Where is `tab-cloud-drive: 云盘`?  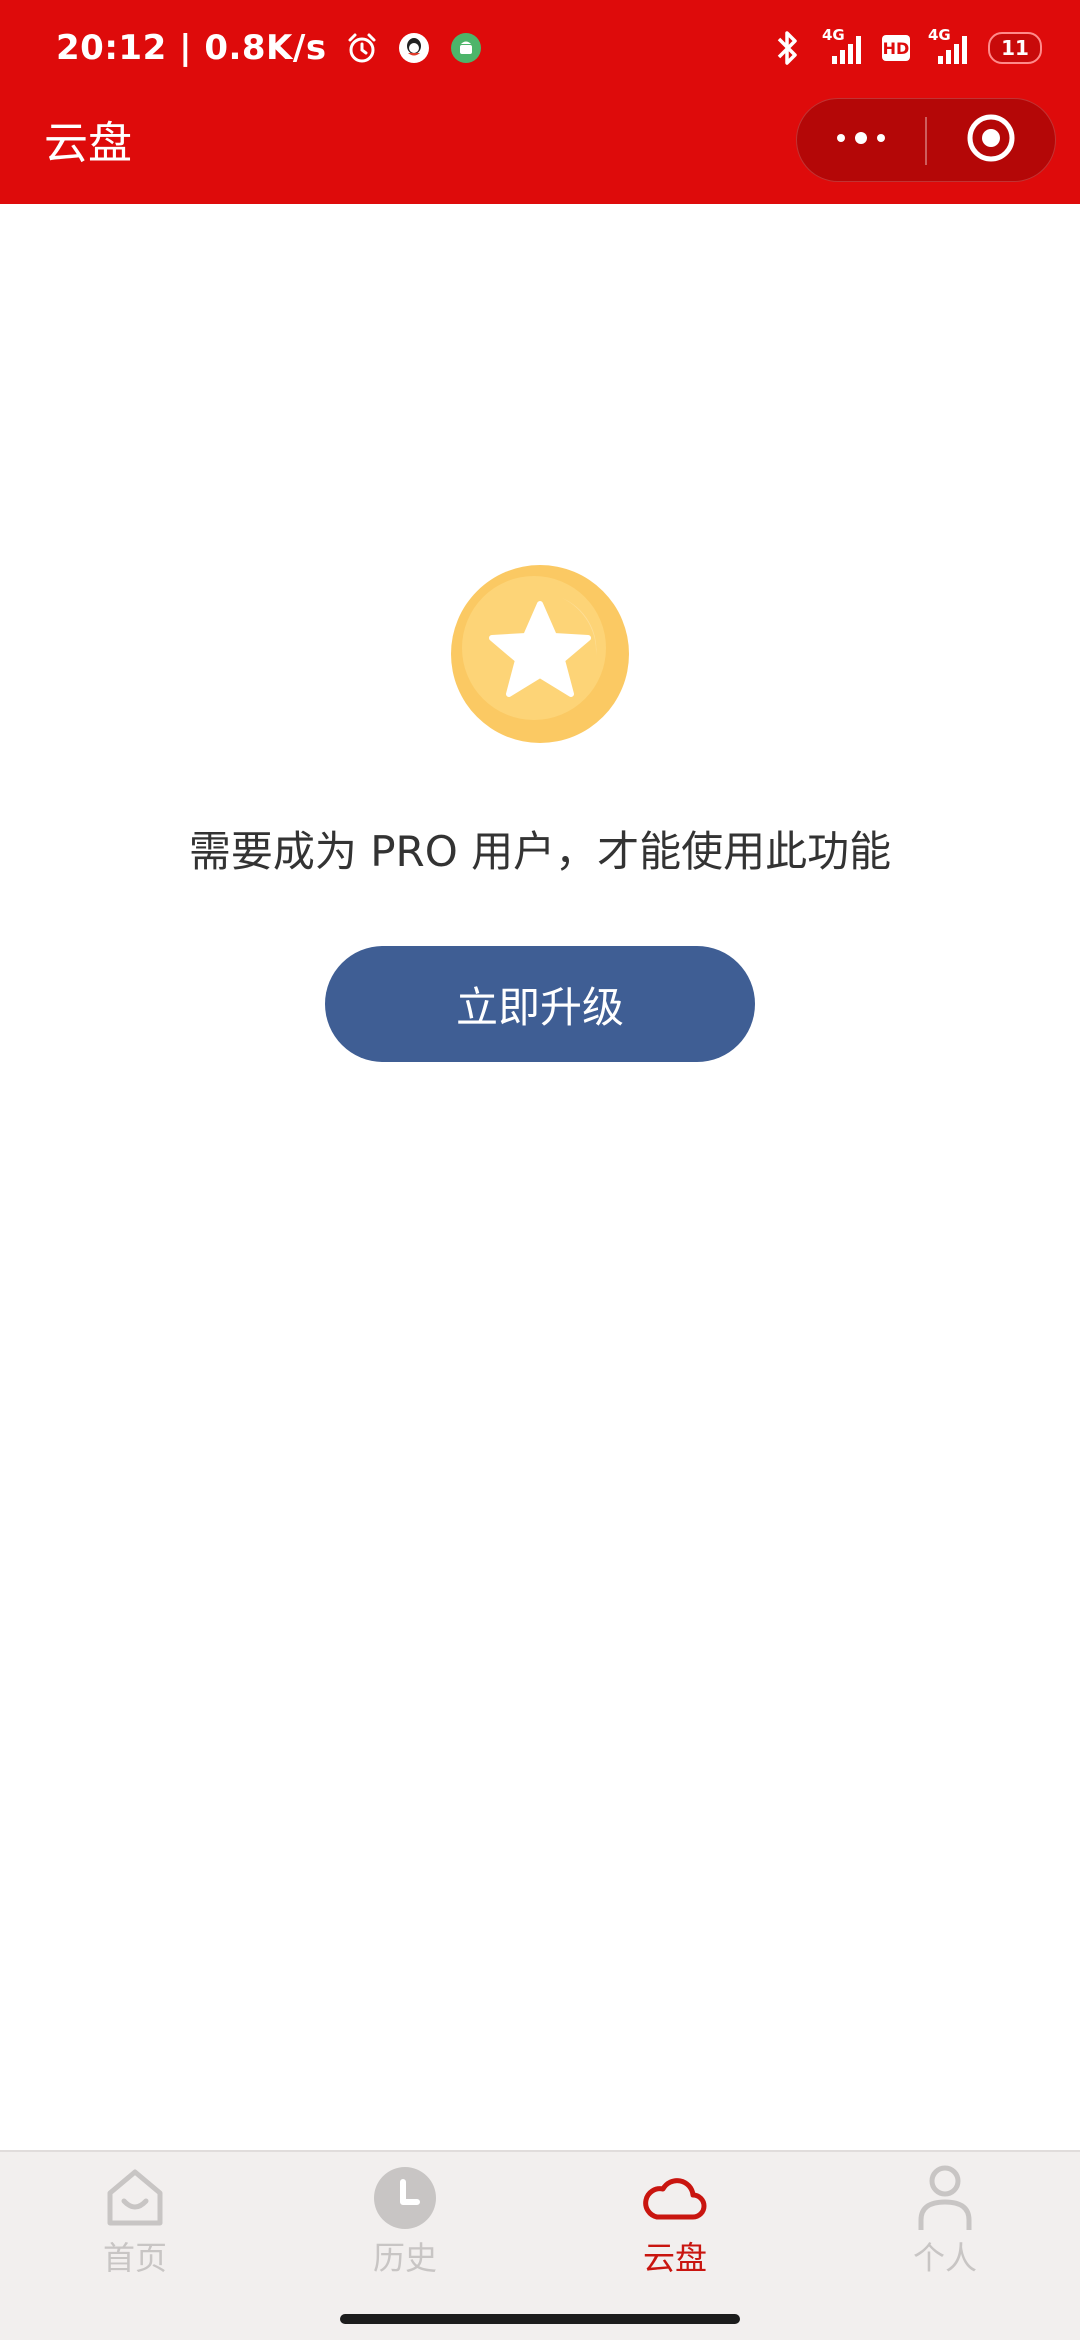
tab-cloud-drive: 云盘 is located at coordinates (675, 2224).